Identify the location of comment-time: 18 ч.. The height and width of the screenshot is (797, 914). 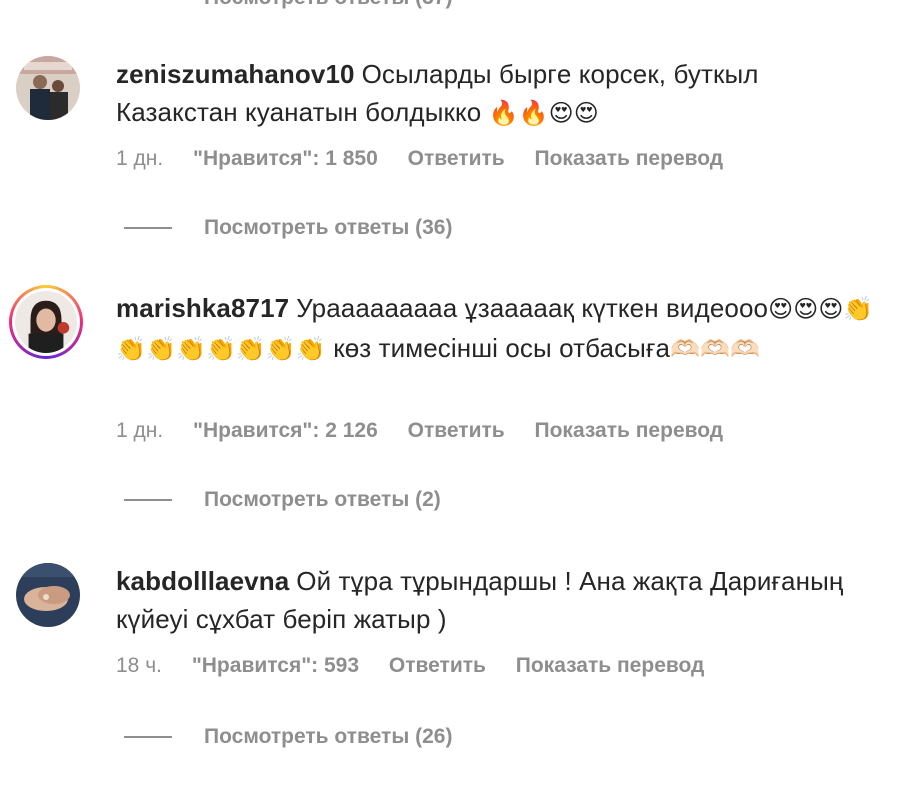
(139, 665).